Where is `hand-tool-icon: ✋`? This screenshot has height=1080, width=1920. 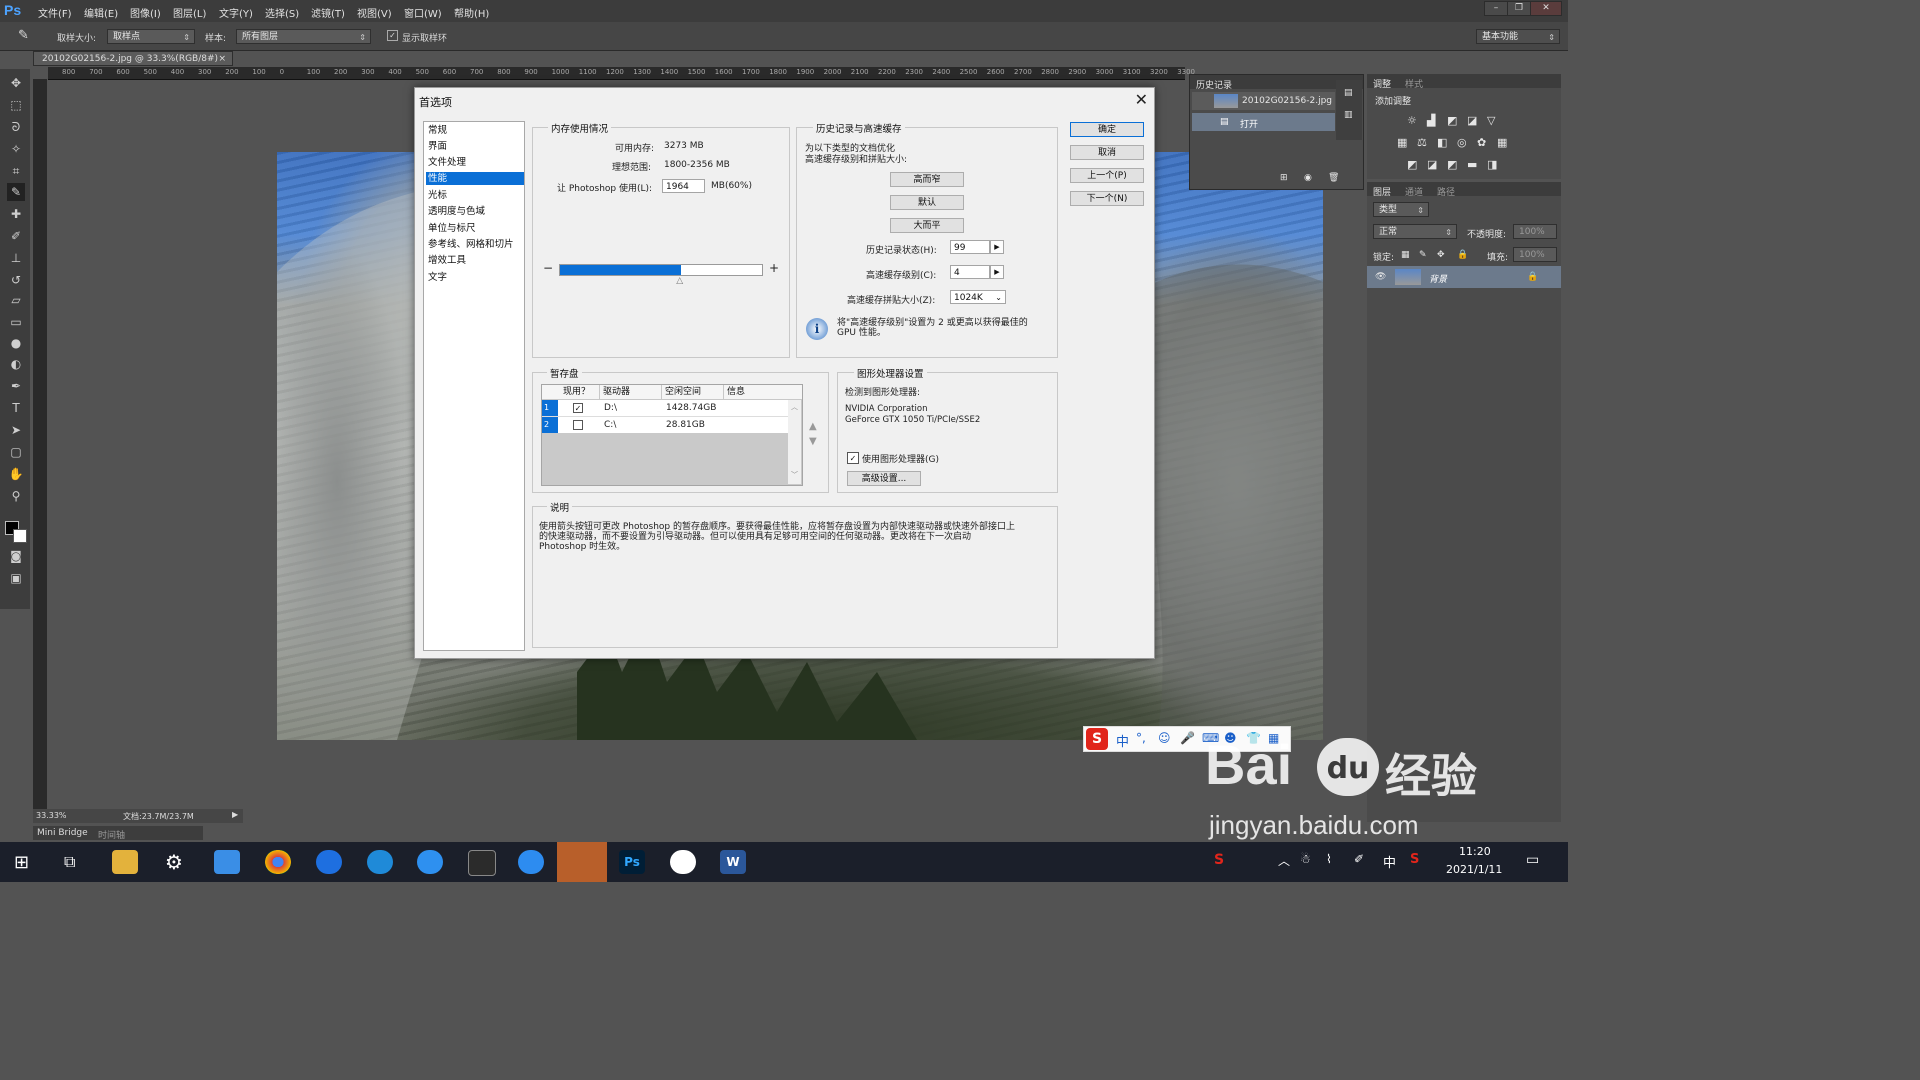 hand-tool-icon: ✋ is located at coordinates (16, 474).